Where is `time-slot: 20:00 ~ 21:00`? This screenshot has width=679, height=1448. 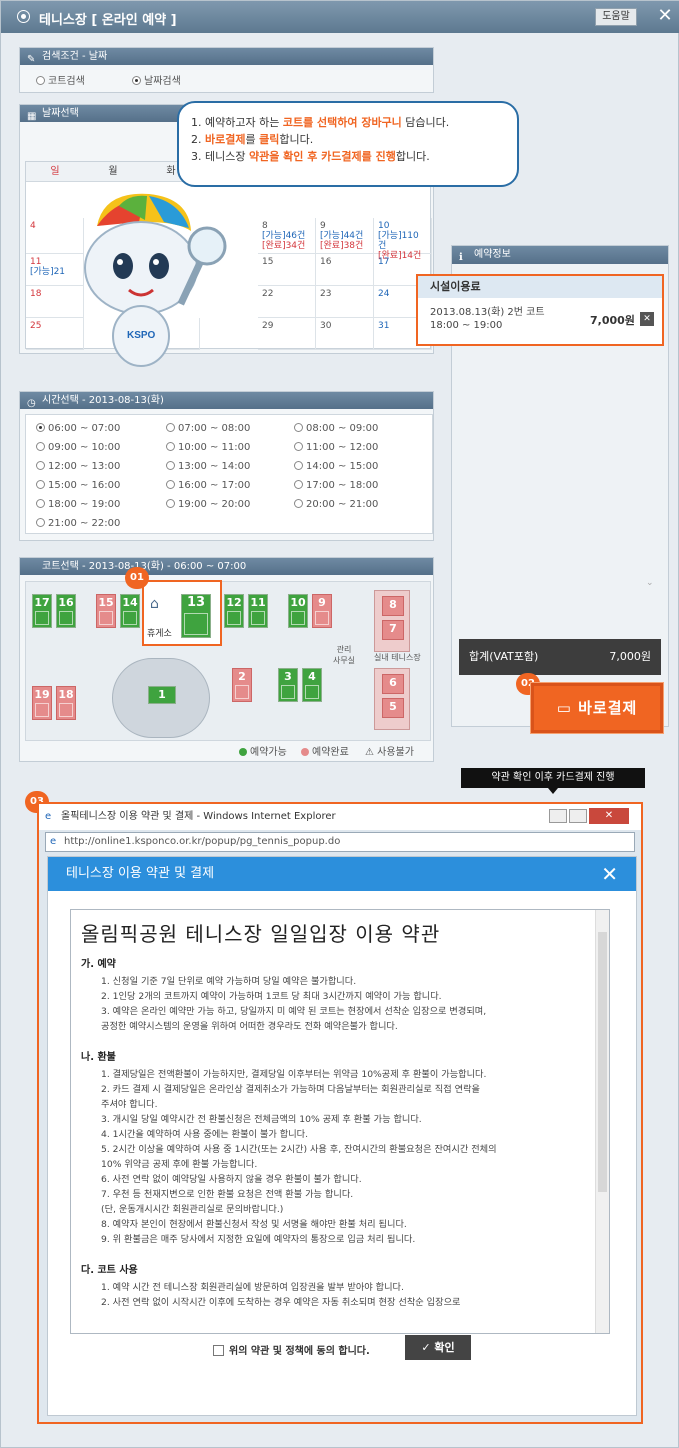 time-slot: 20:00 ~ 21:00 is located at coordinates (336, 504).